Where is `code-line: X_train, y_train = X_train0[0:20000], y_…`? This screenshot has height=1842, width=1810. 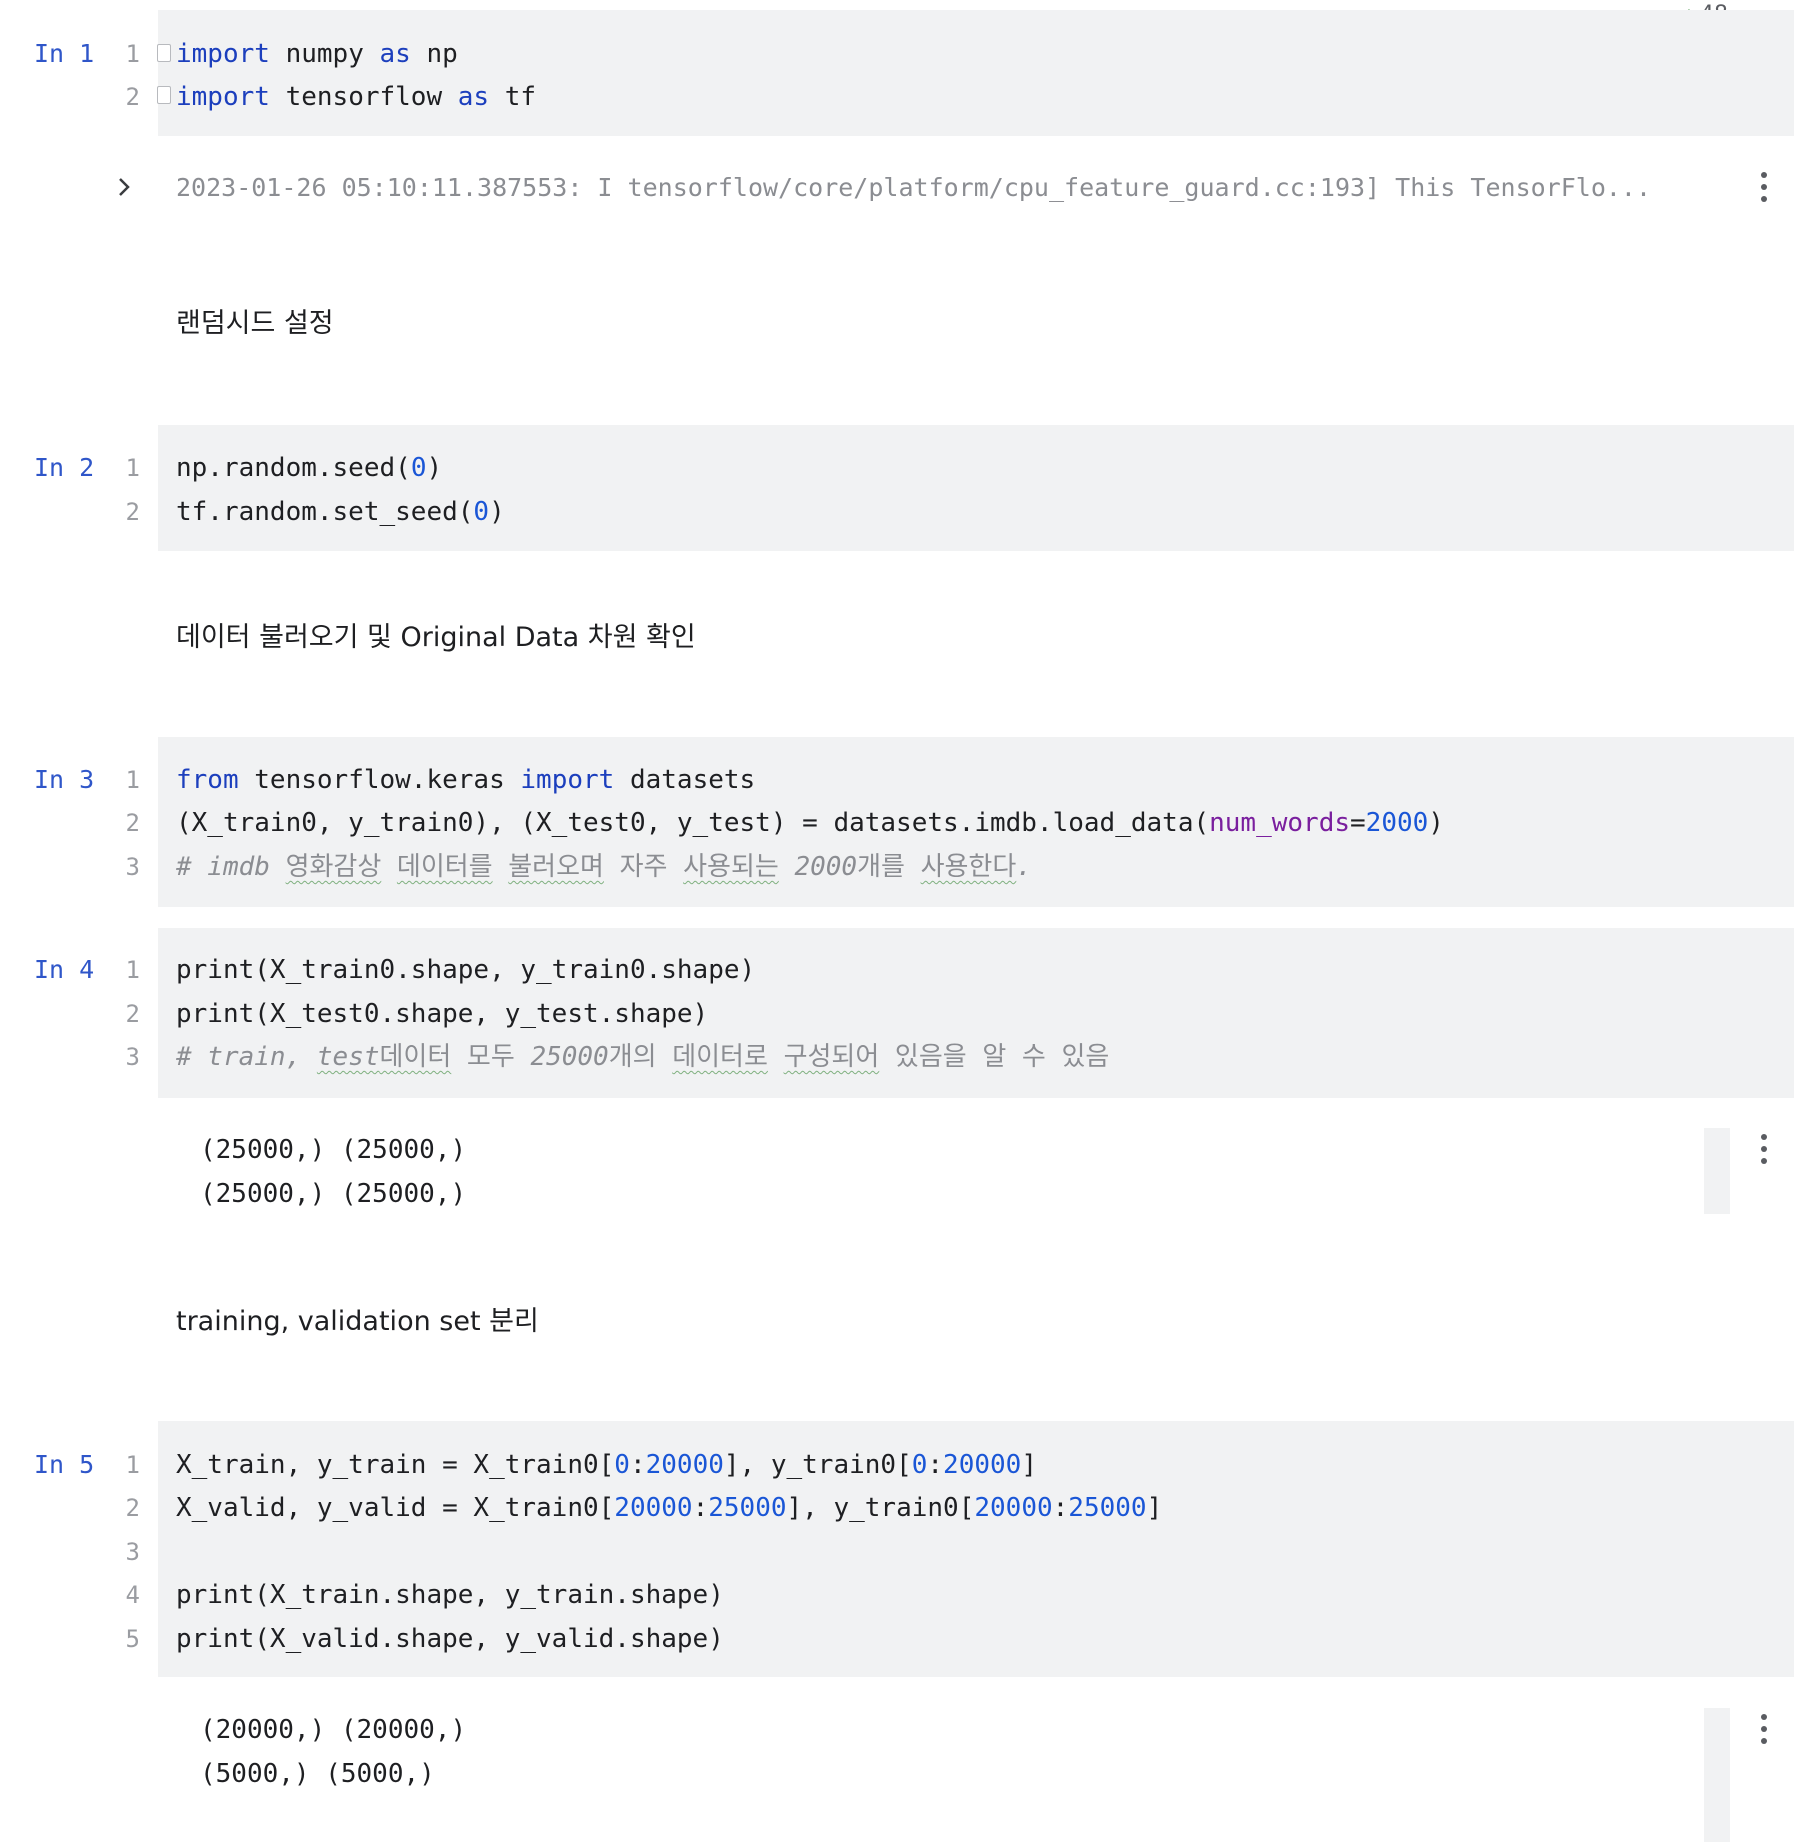
code-line: X_train, y_train = X_train0[0:20000], y_… is located at coordinates (606, 1465).